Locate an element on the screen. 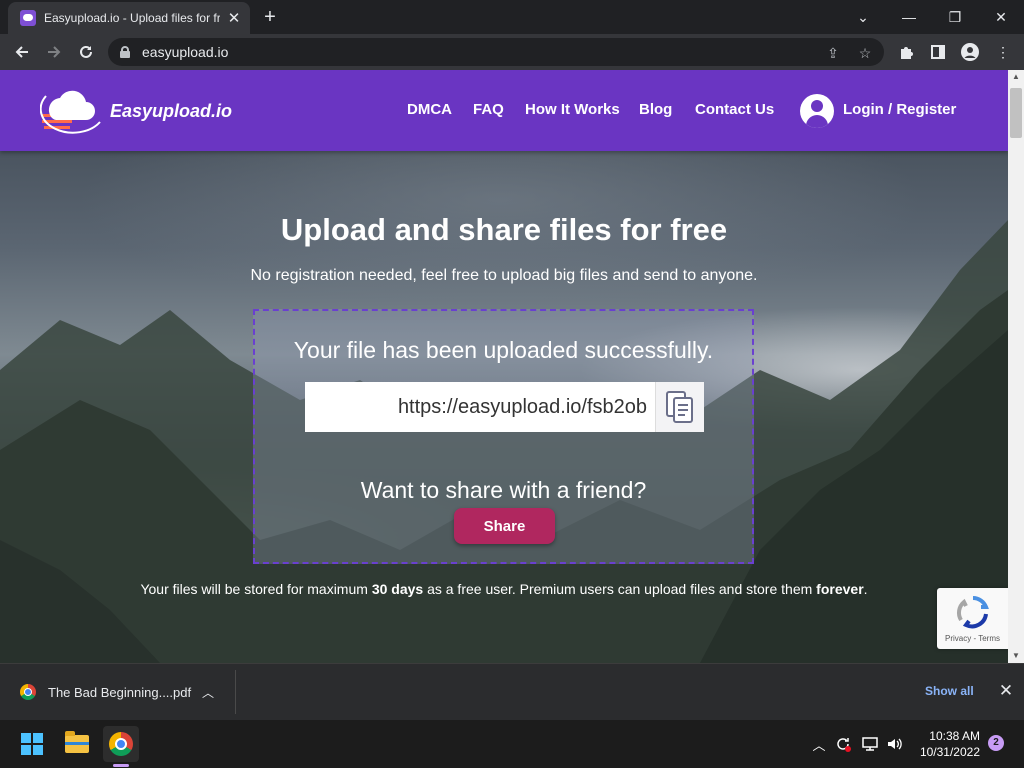 This screenshot has width=1024, height=768. storage-note-suffix: . is located at coordinates (865, 589).